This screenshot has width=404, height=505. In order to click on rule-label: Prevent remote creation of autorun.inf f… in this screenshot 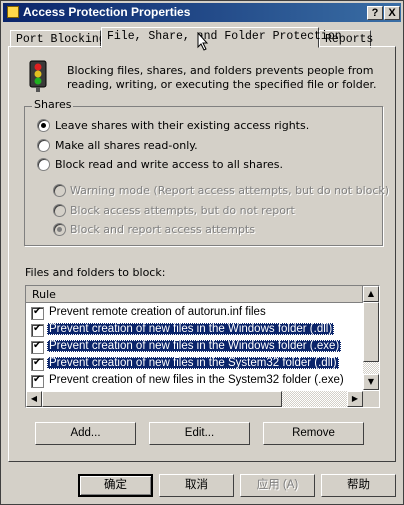, I will do `click(157, 312)`.